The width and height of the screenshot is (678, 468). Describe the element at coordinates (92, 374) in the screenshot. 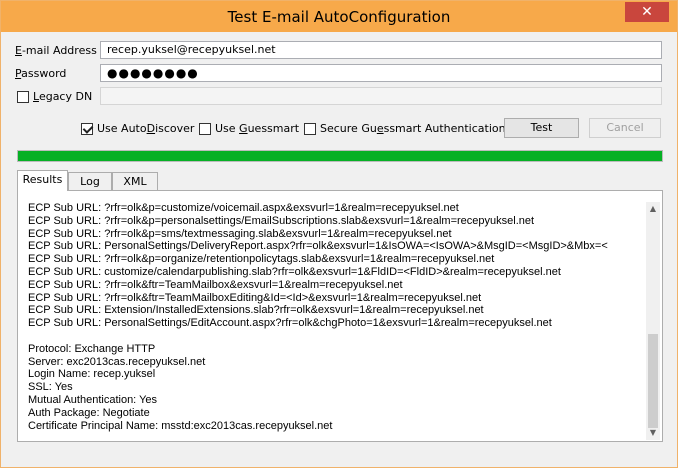

I see `result-line: Login Name: recep.yuksel` at that location.